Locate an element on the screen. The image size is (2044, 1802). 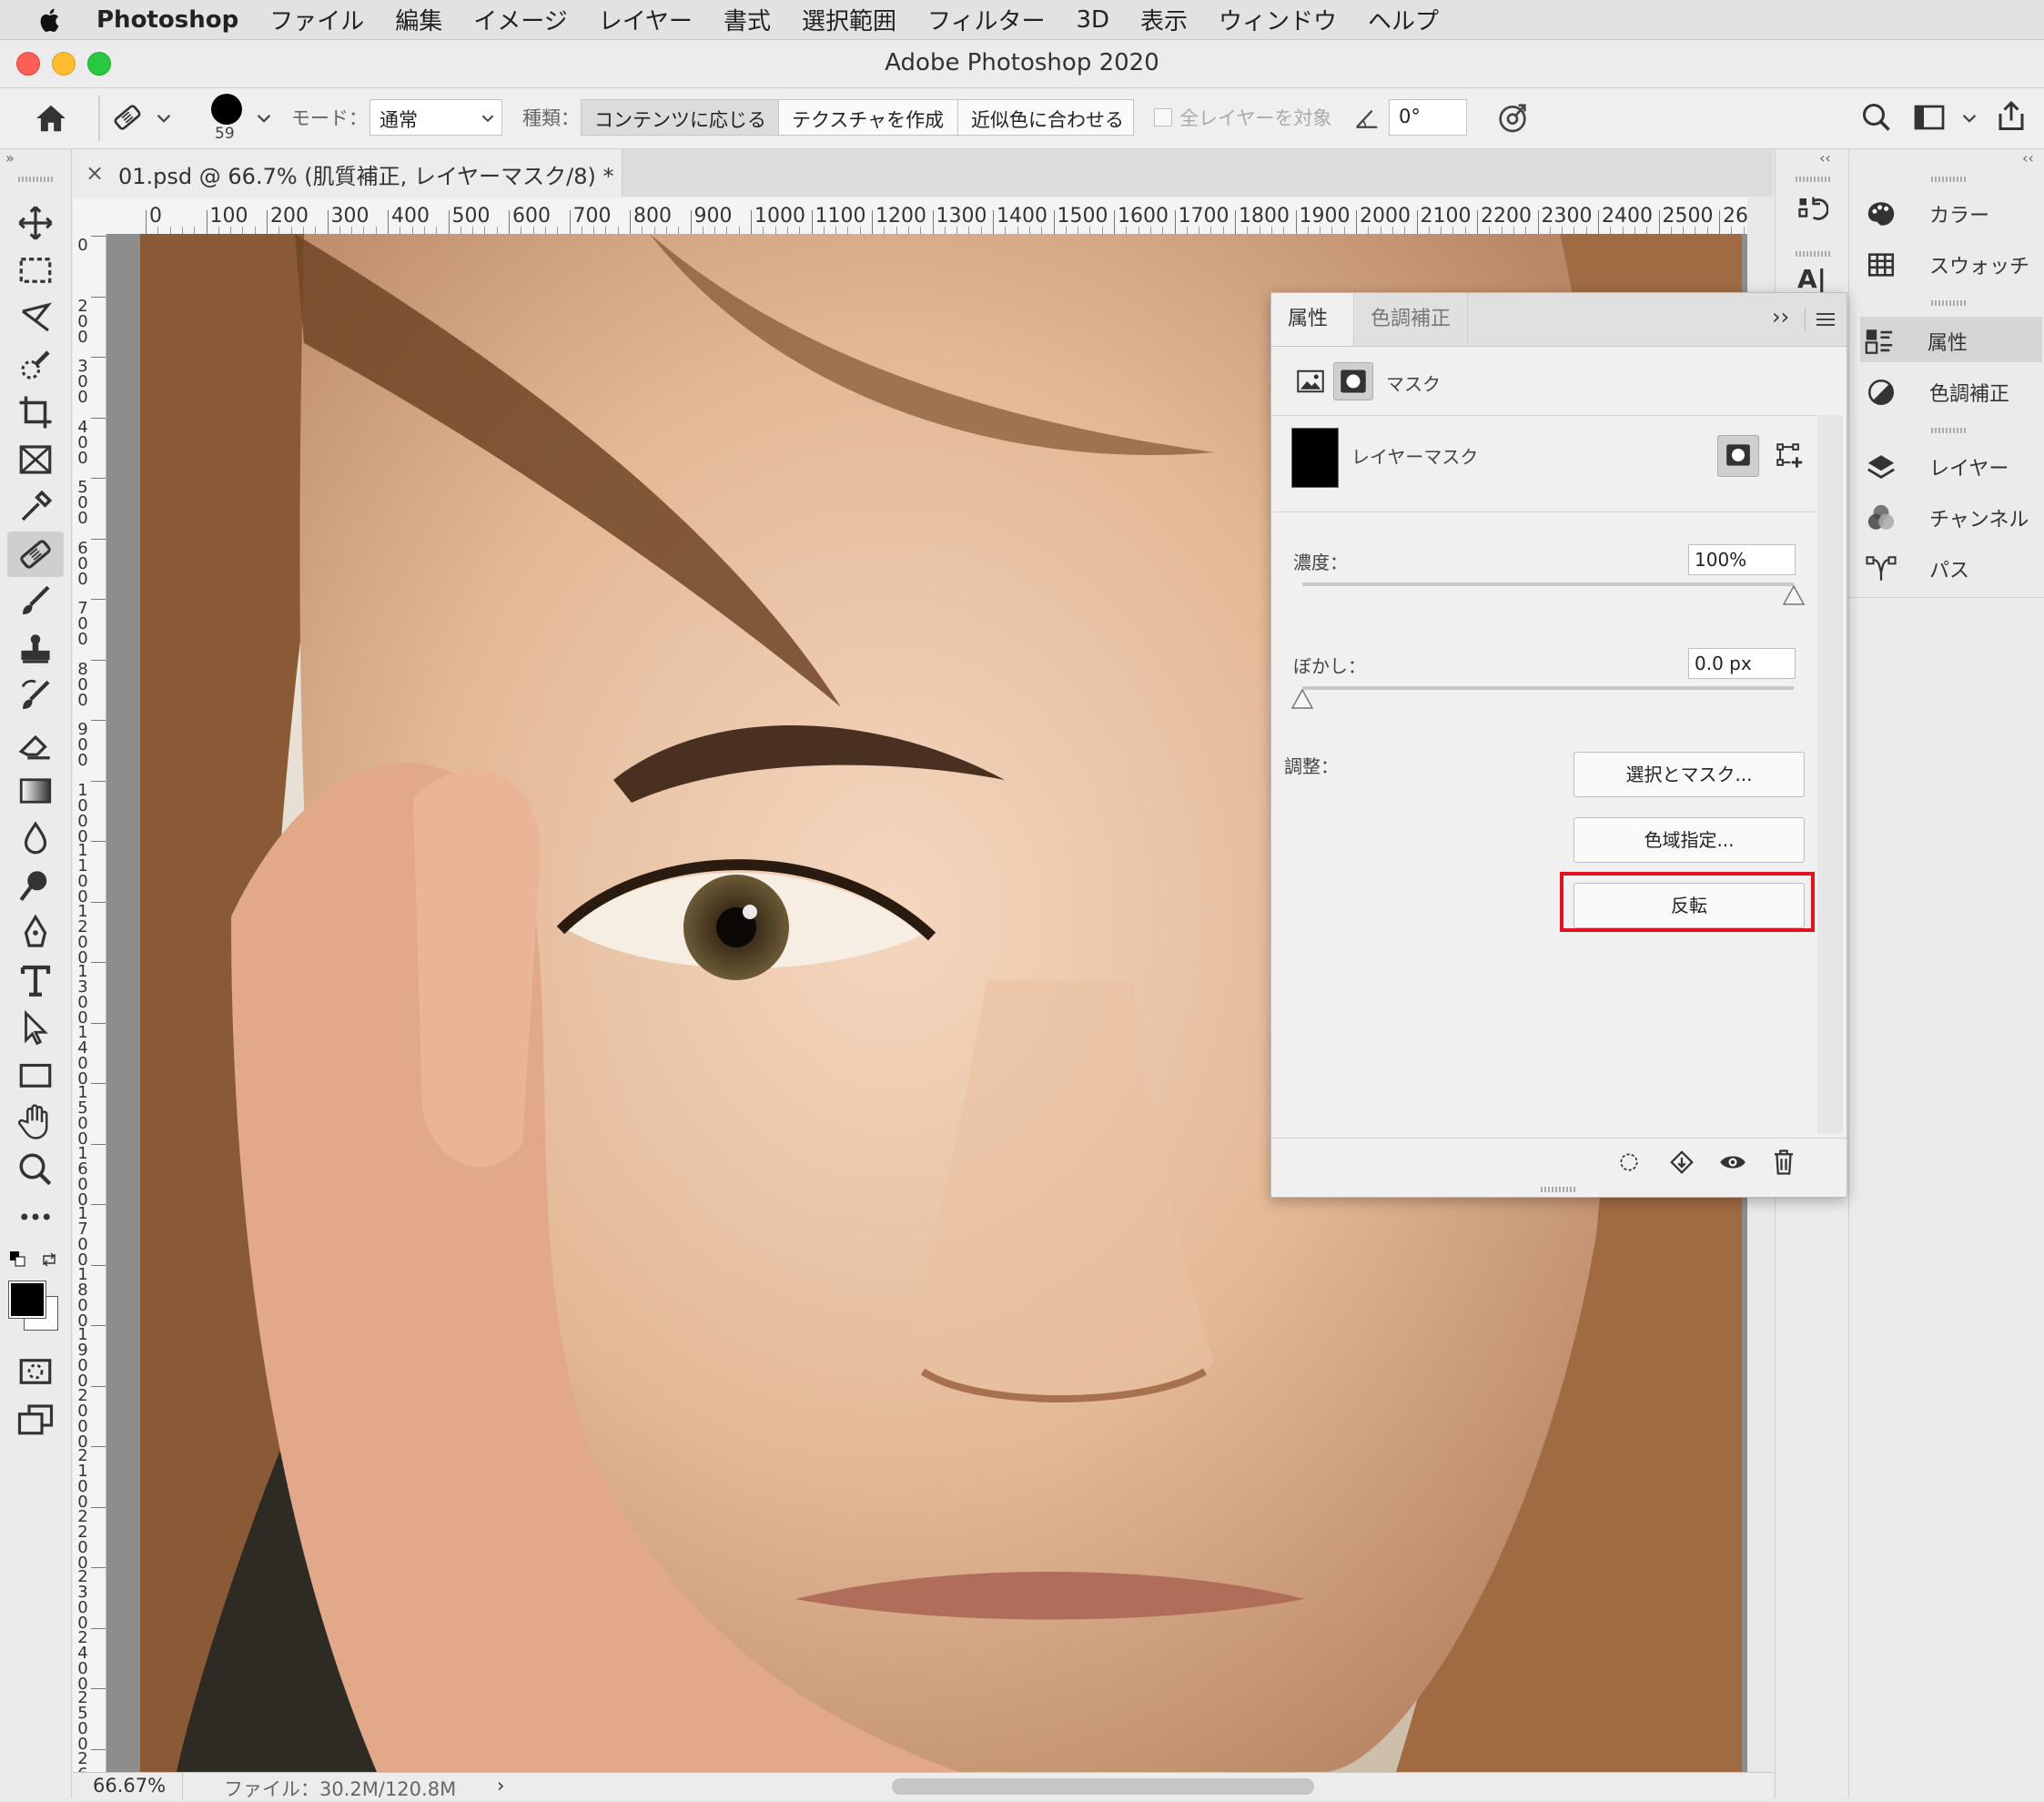
layer-mask-type-button is located at coordinates (1353, 381).